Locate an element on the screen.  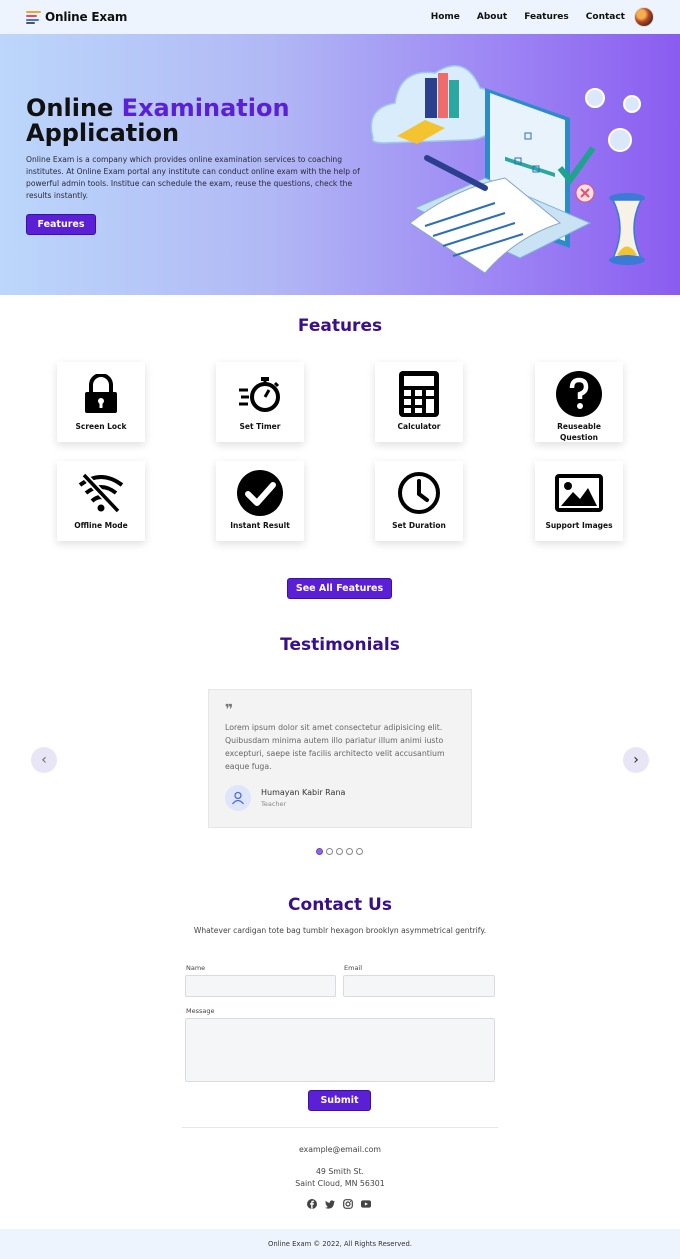
nav-link-contact: Contact is located at coordinates (605, 17).